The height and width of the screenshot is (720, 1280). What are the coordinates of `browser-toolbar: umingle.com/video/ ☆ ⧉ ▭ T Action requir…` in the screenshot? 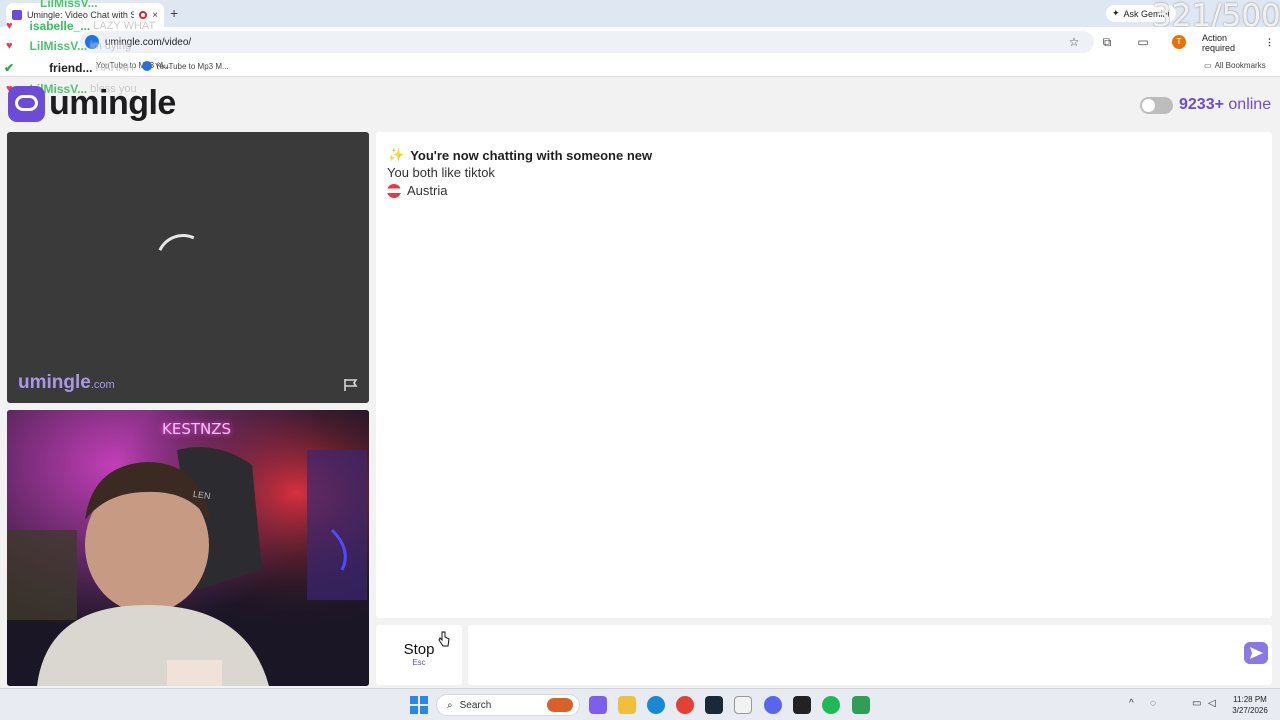 It's located at (640, 42).